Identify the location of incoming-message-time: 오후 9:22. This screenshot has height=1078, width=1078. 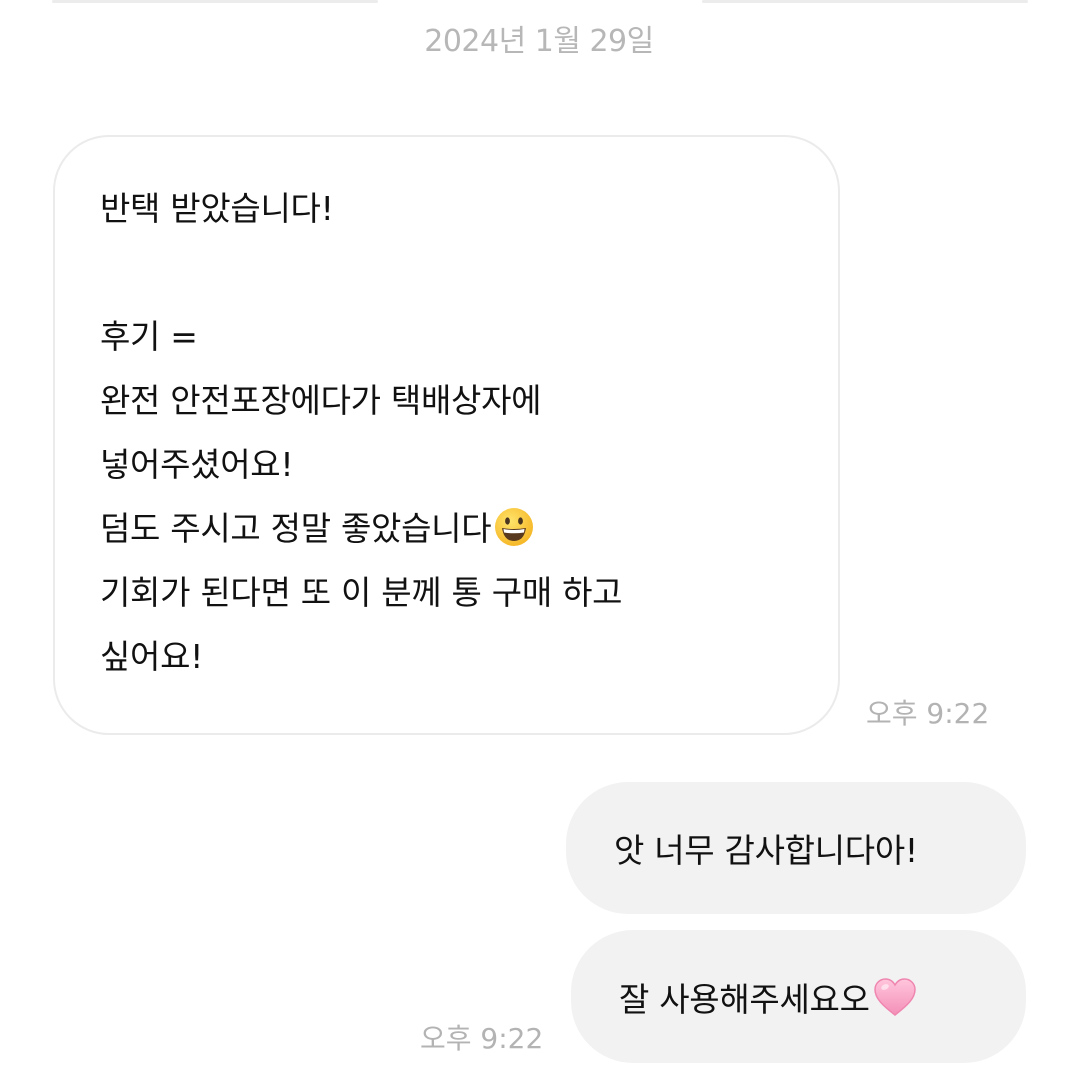
(928, 713).